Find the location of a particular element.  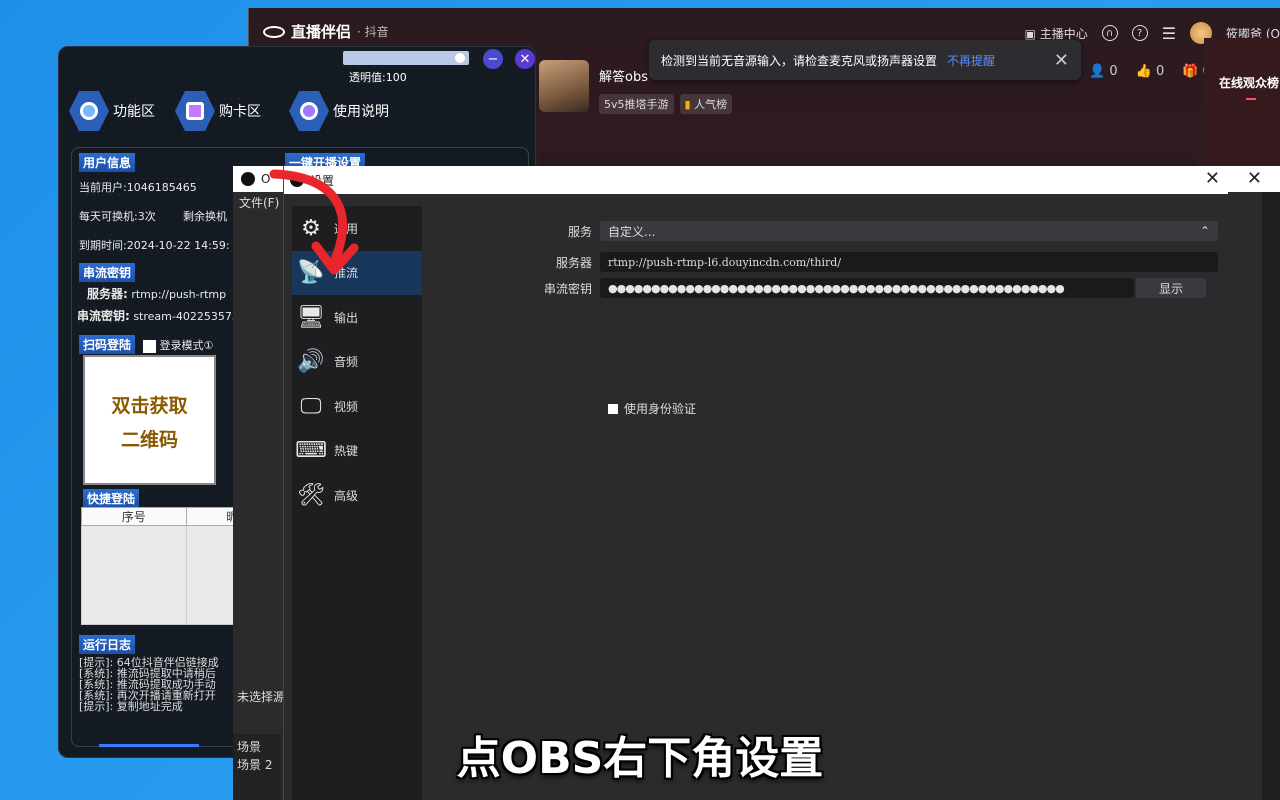

use-auth-checkbox: 使用身份验证 is located at coordinates (652, 408).